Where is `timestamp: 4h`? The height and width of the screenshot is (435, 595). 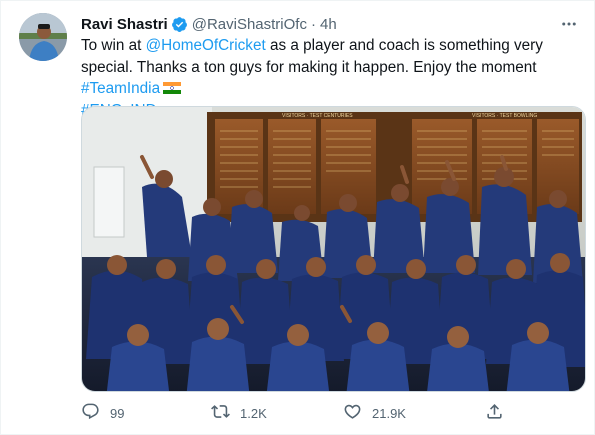
timestamp: 4h is located at coordinates (328, 24).